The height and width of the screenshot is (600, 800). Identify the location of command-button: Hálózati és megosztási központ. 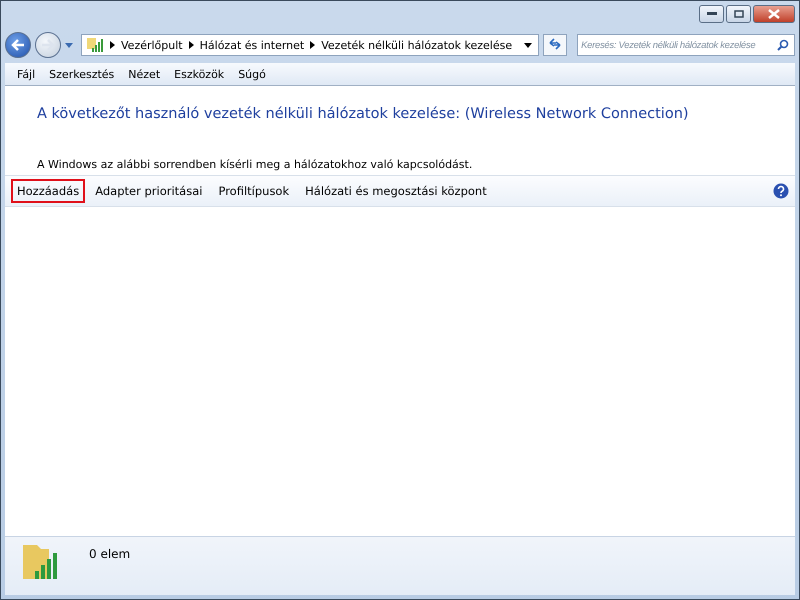
(396, 191).